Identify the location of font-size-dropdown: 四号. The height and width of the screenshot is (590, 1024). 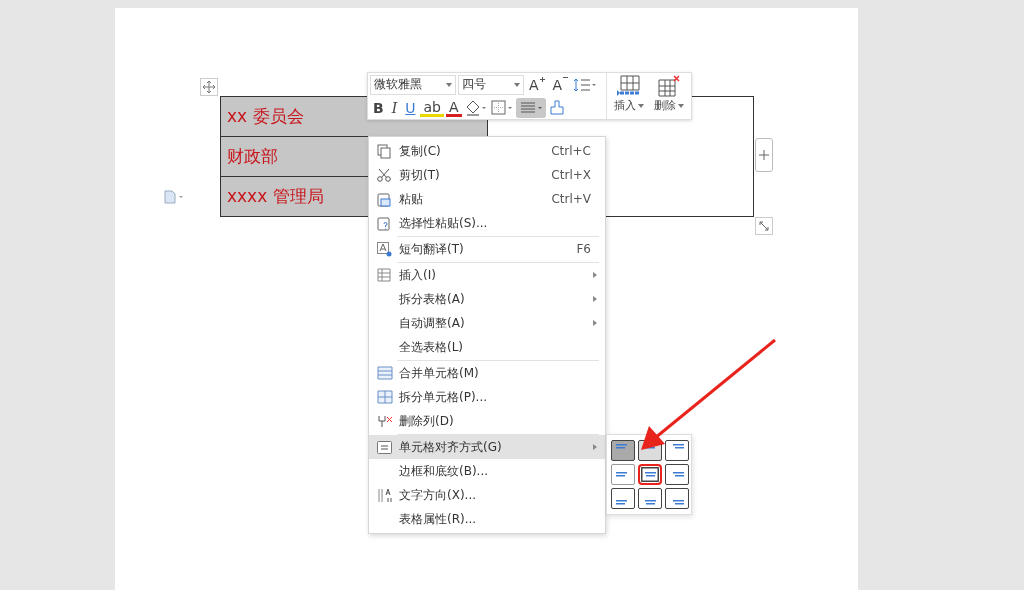
(491, 84).